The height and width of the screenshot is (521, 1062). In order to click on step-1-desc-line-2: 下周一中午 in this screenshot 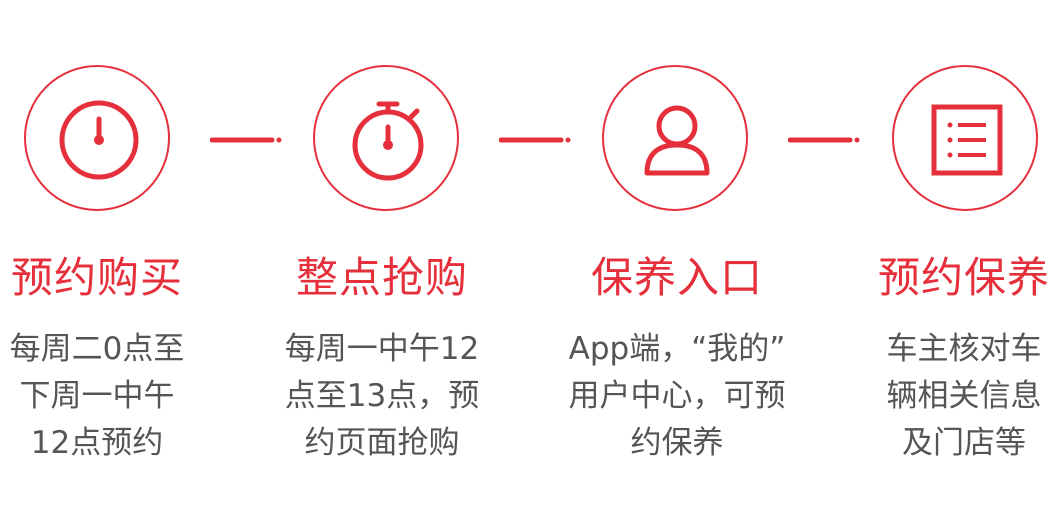, I will do `click(97, 396)`.